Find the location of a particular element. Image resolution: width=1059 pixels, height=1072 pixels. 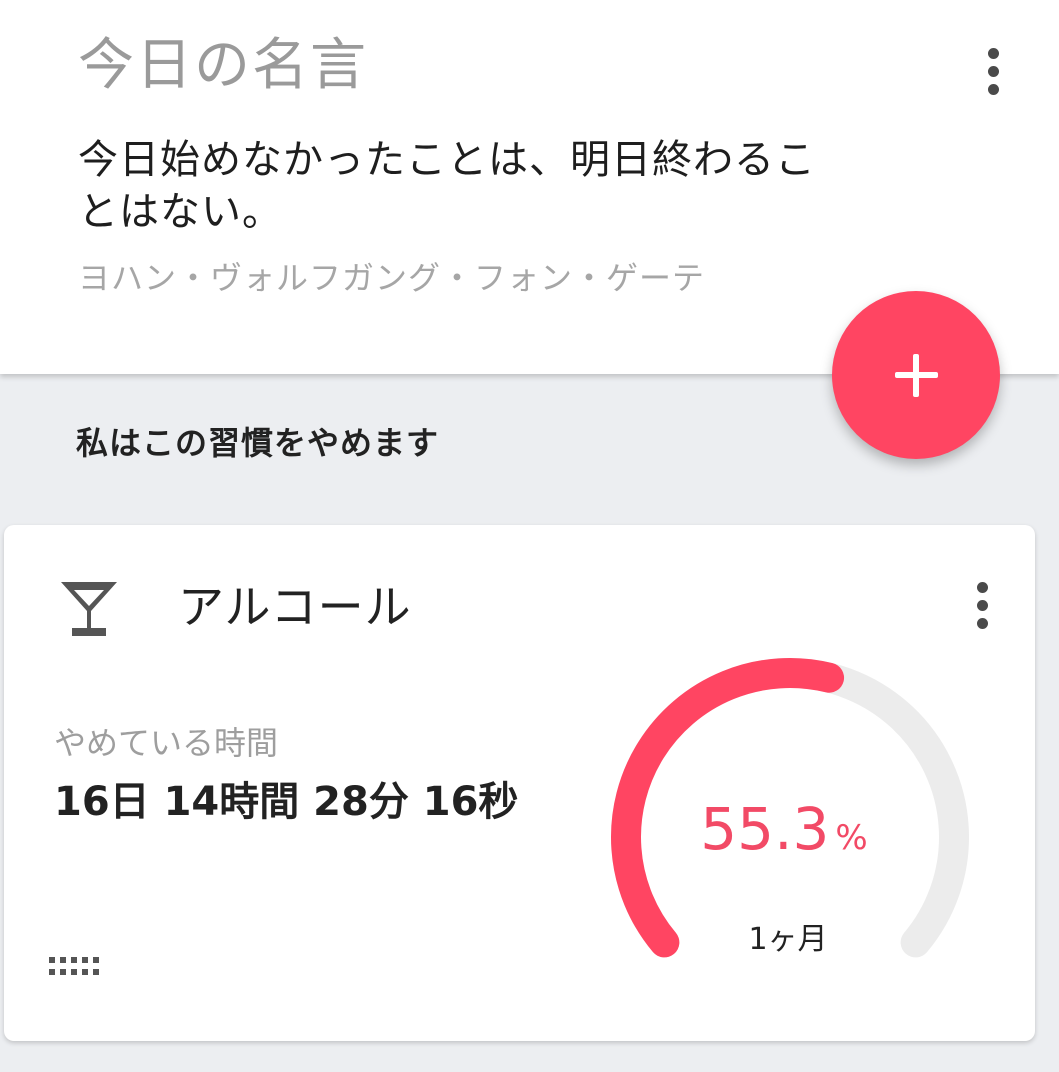

quote-more-vert-icon is located at coordinates (993, 71).